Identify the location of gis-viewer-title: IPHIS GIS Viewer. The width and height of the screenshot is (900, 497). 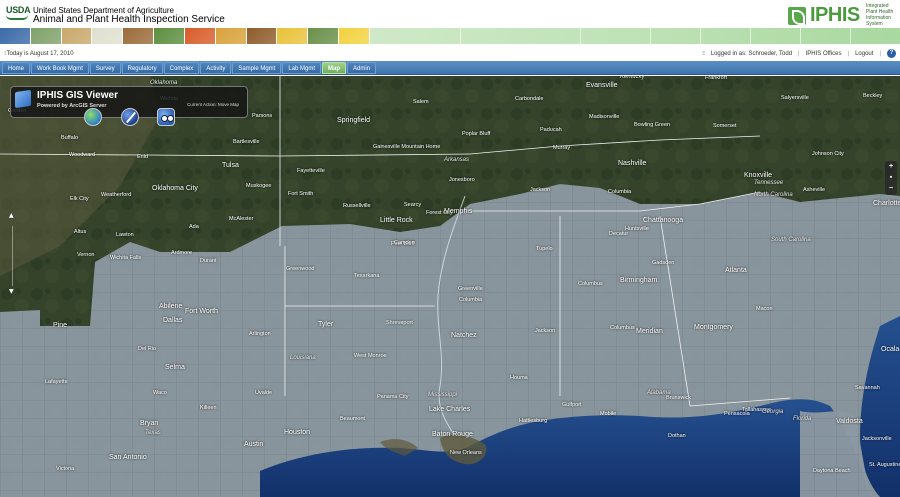
(77, 95).